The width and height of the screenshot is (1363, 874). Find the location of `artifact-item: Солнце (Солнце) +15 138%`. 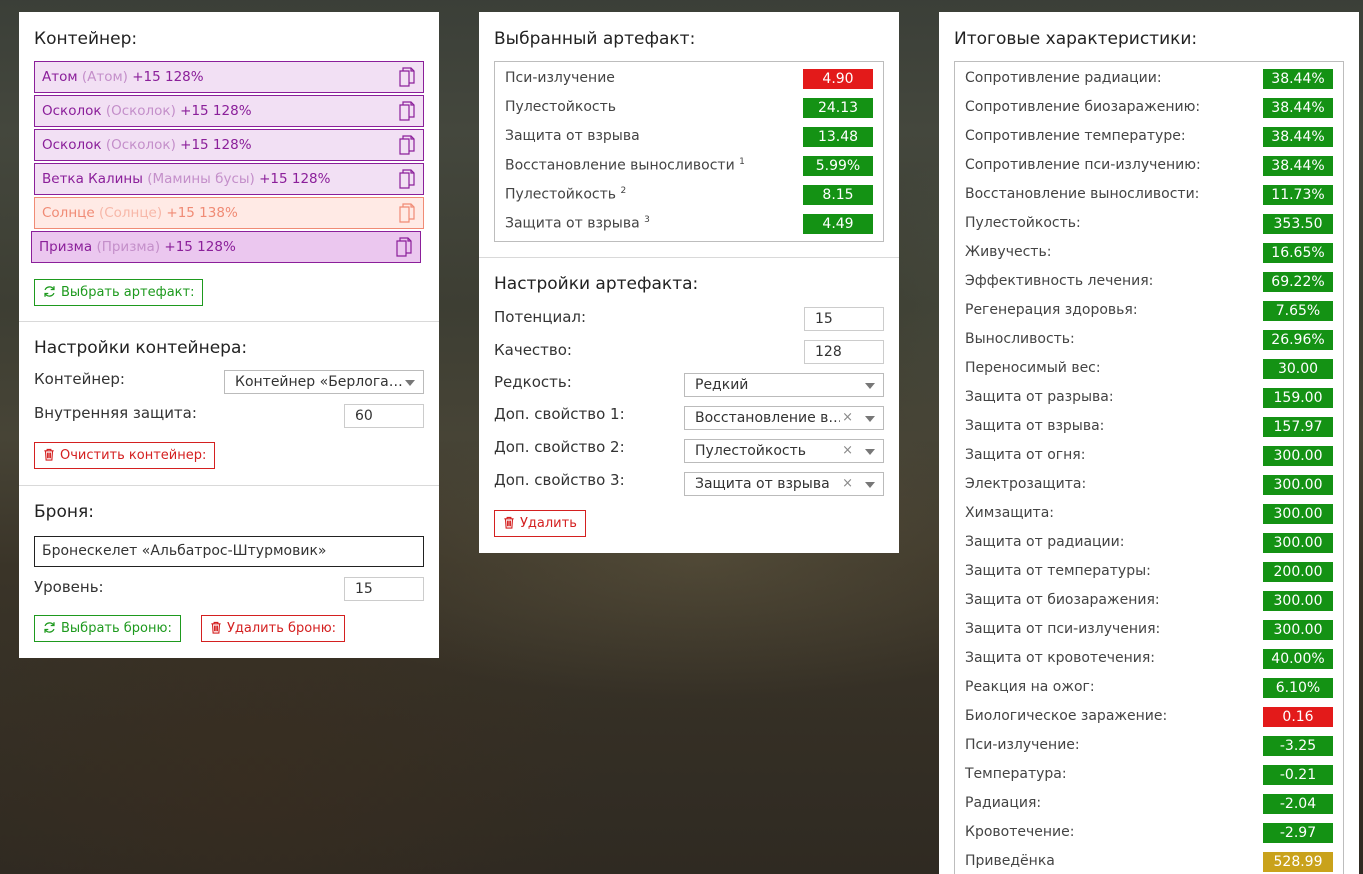

artifact-item: Солнце (Солнце) +15 138% is located at coordinates (229, 213).